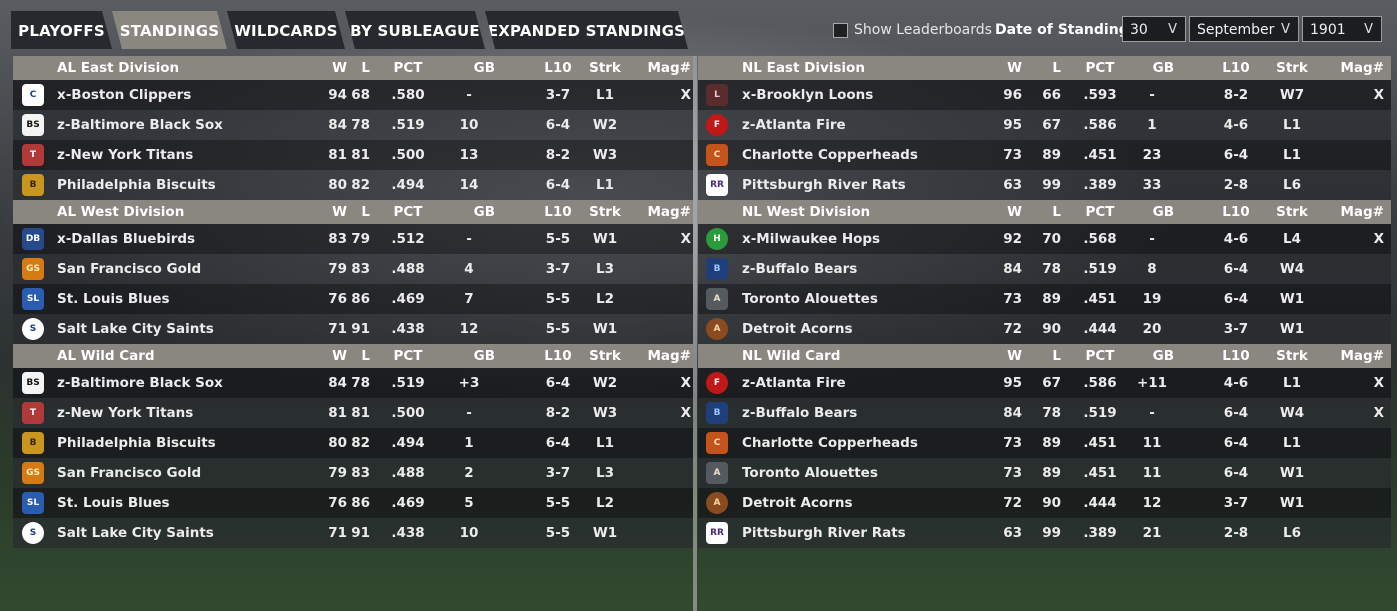  Describe the element at coordinates (353, 269) in the screenshot. I see `table-row: GS San Francisco Gold 79 83 .488 4 3-7 L3` at that location.